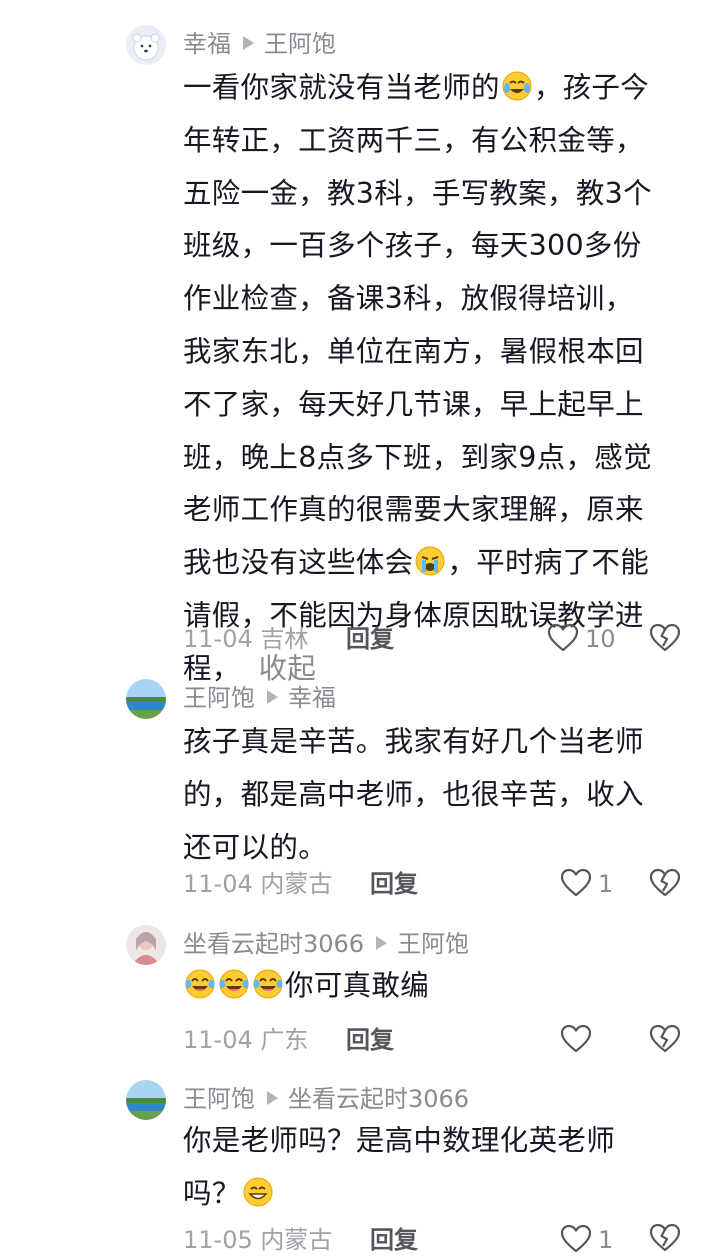 The width and height of the screenshot is (719, 1258). I want to click on comment-meta: 11-04 内蒙古 回复, so click(300, 884).